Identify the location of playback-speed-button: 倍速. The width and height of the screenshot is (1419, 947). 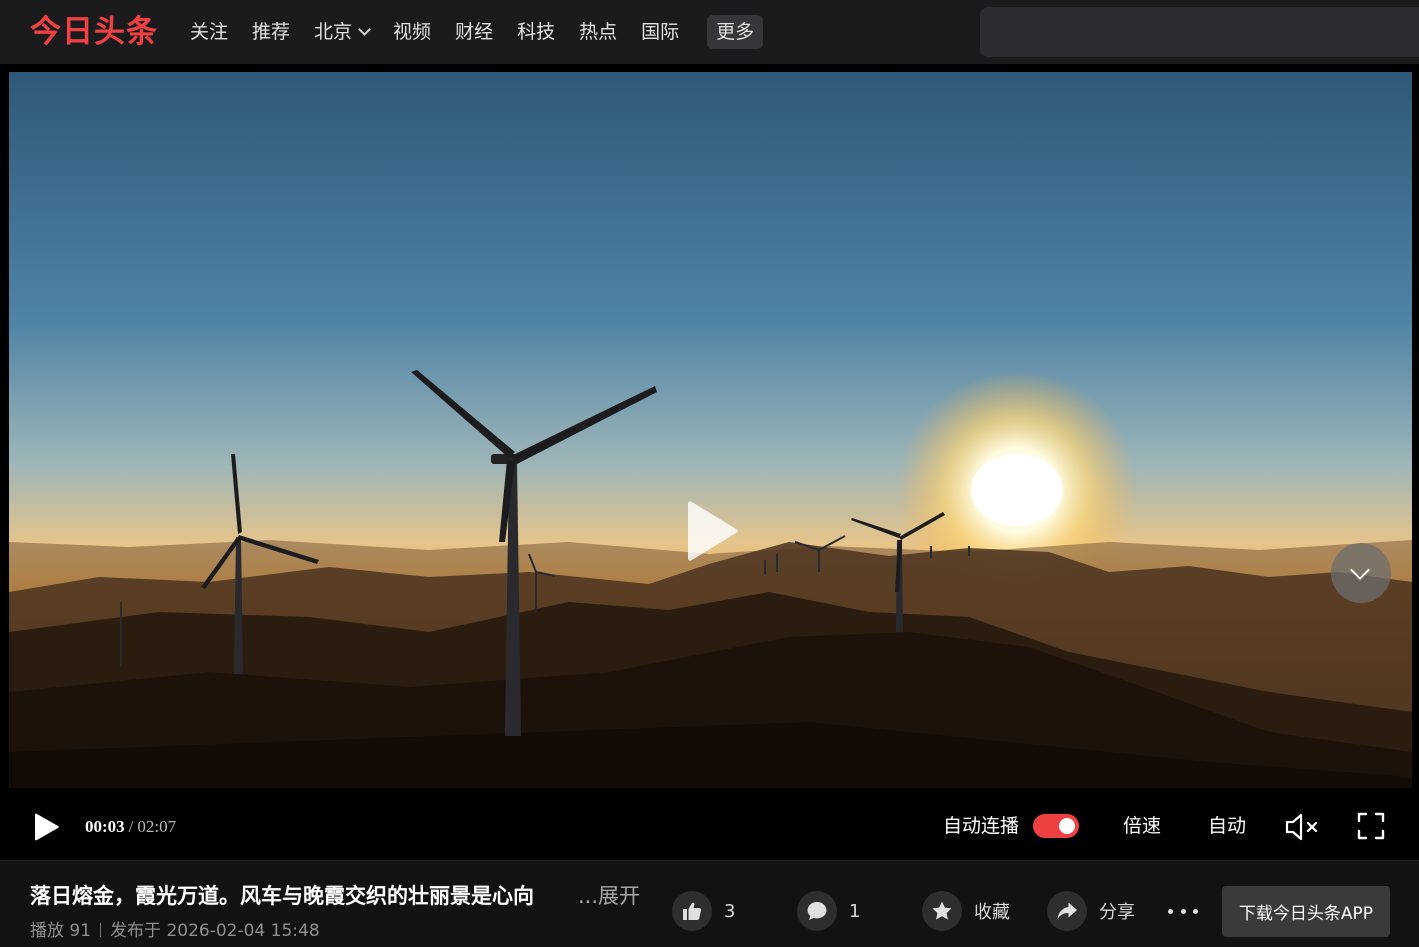
(1142, 826).